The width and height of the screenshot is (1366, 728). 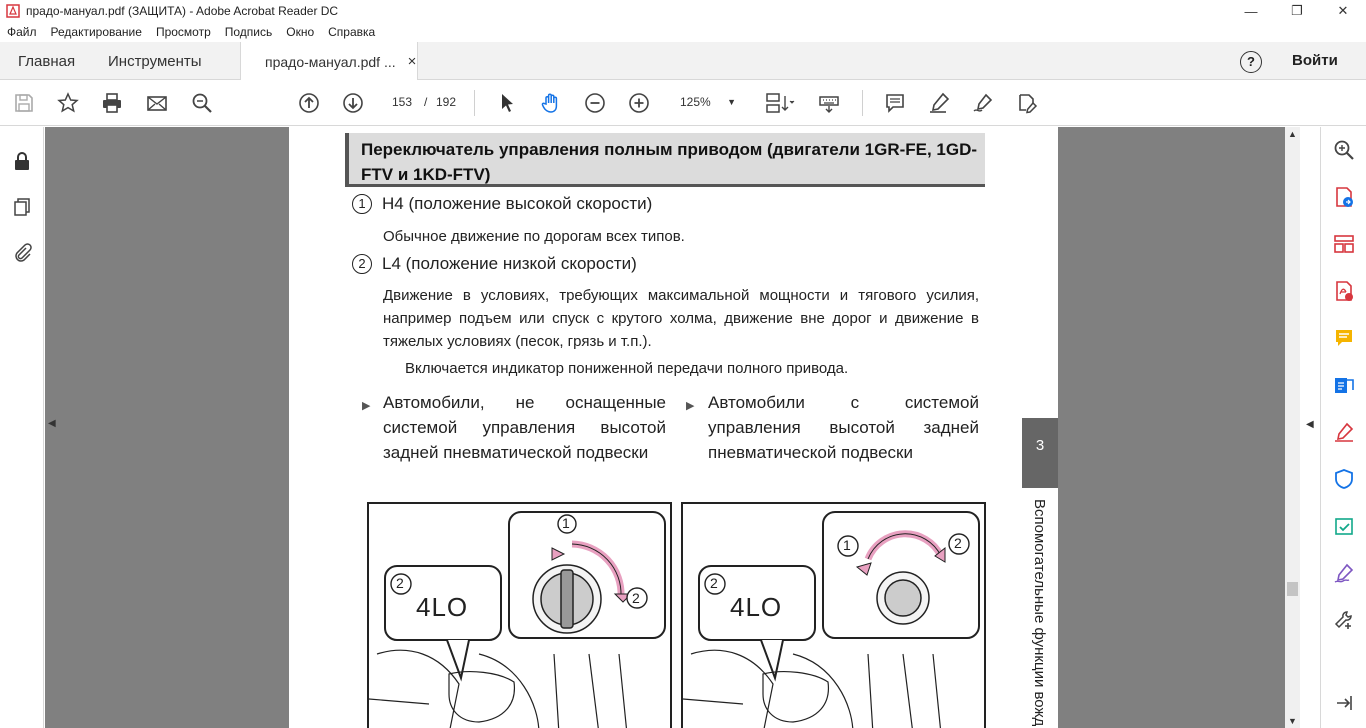 What do you see at coordinates (1344, 197) in the screenshot?
I see `create-pdf-icon` at bounding box center [1344, 197].